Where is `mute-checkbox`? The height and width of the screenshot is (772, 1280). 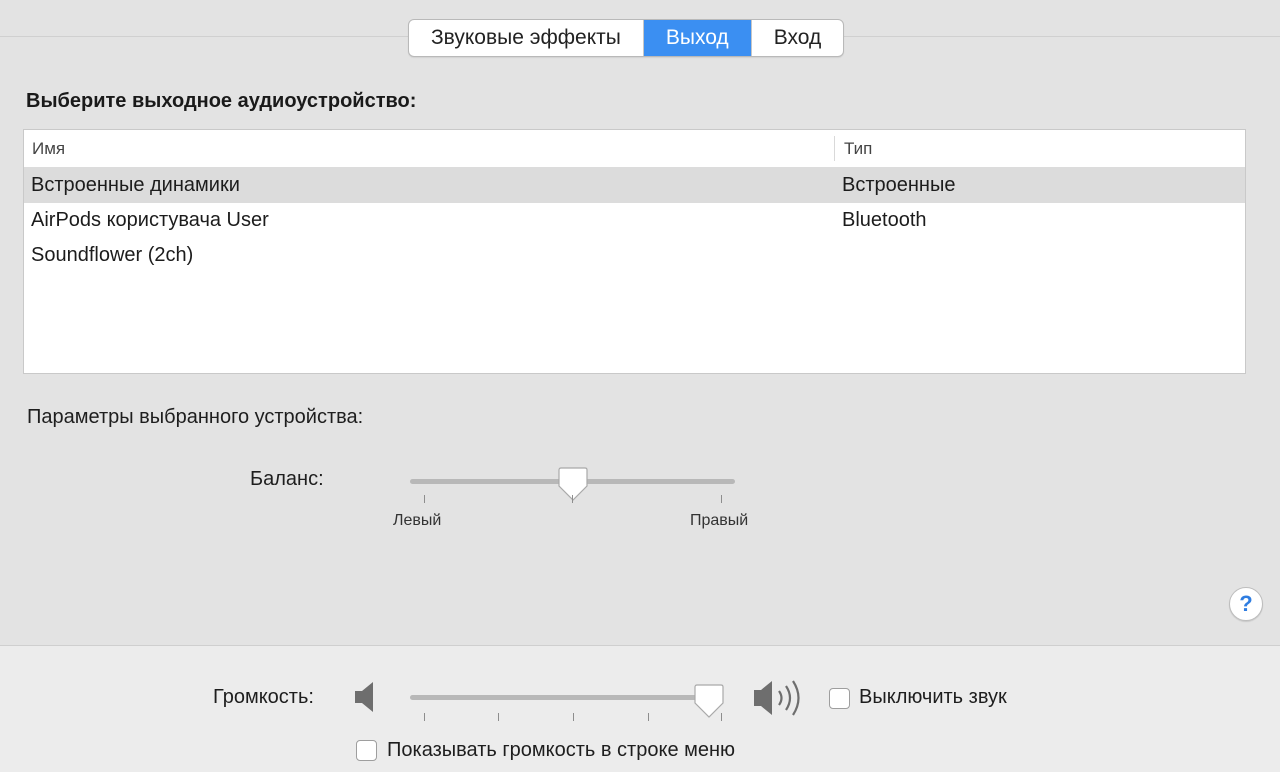 mute-checkbox is located at coordinates (839, 698).